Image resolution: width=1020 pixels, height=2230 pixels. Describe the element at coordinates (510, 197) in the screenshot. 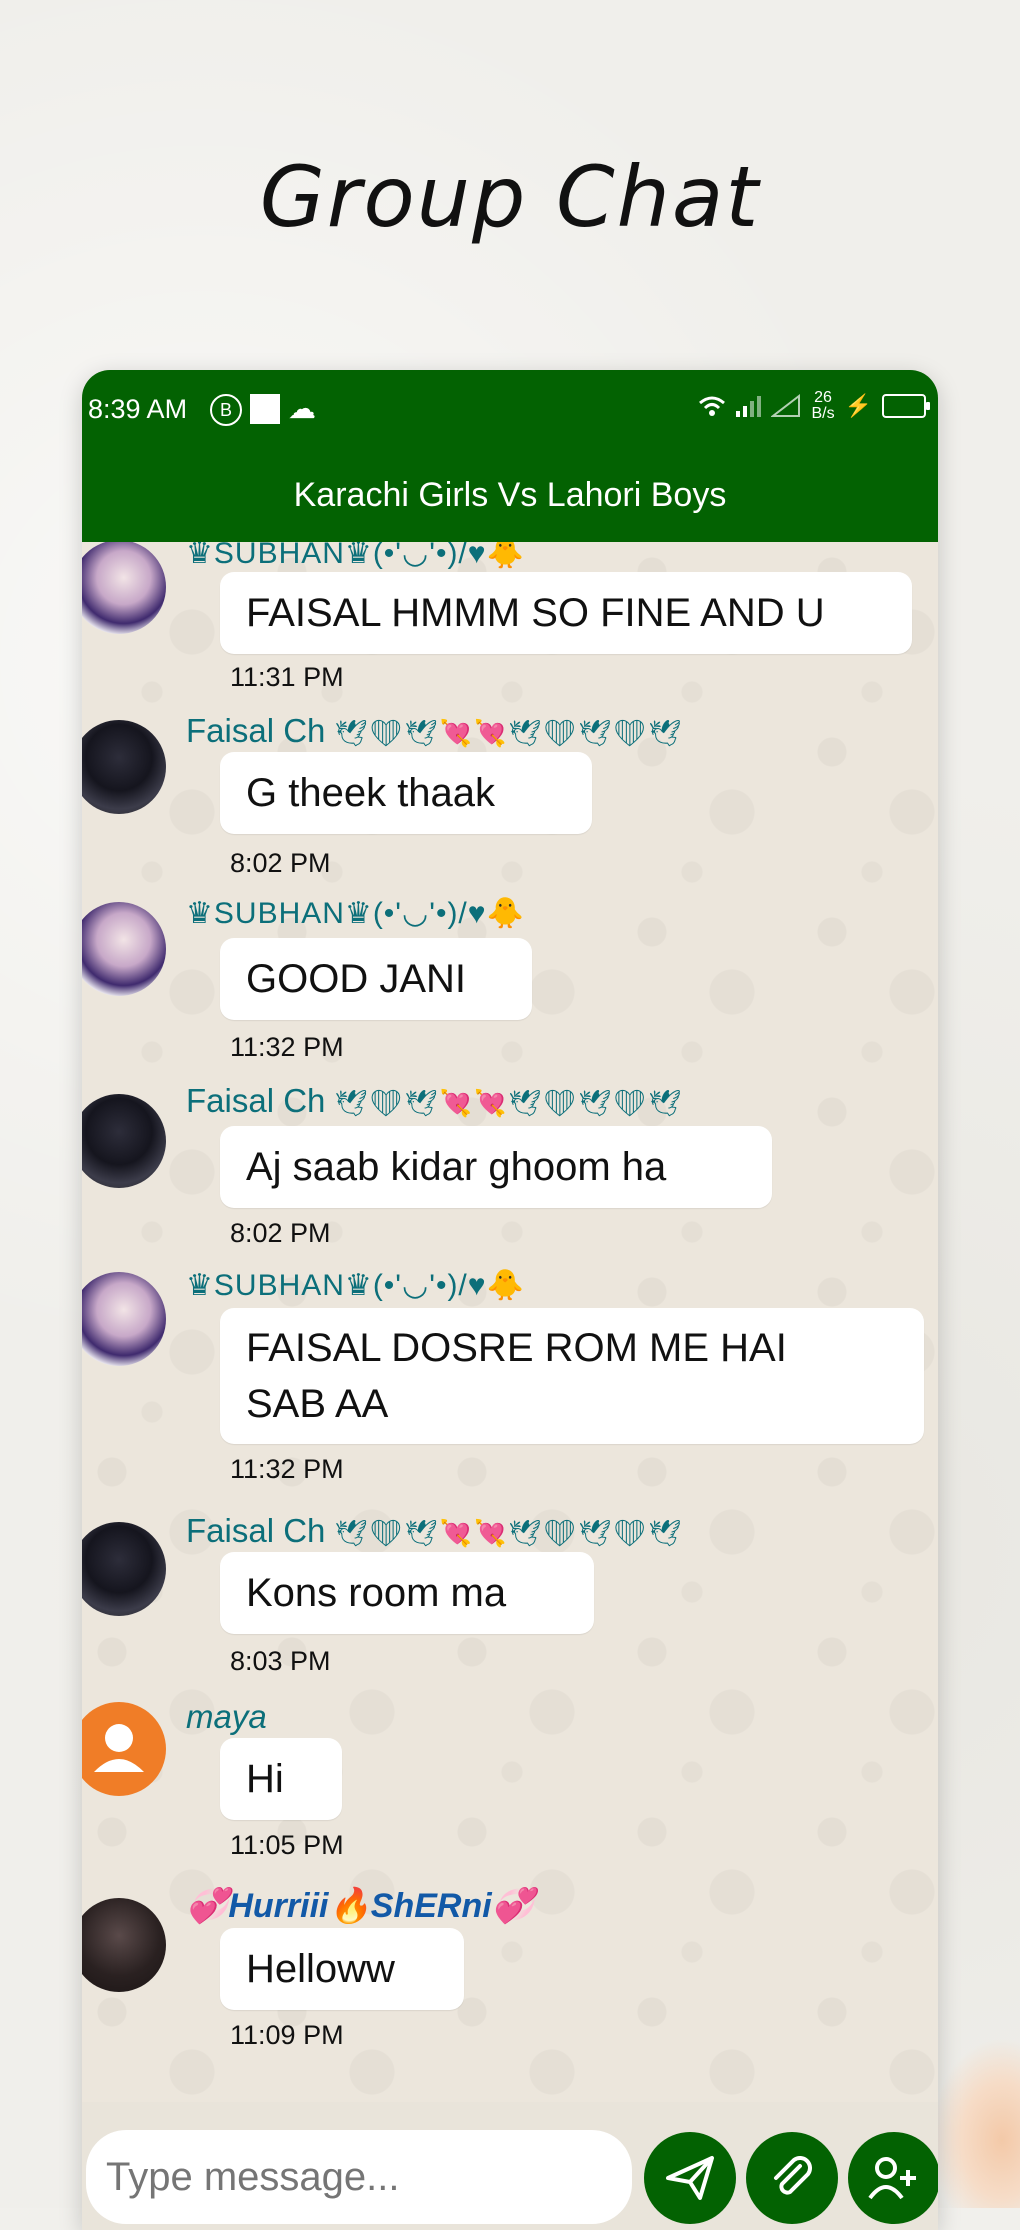

I see `page-heading: Group Chat` at that location.